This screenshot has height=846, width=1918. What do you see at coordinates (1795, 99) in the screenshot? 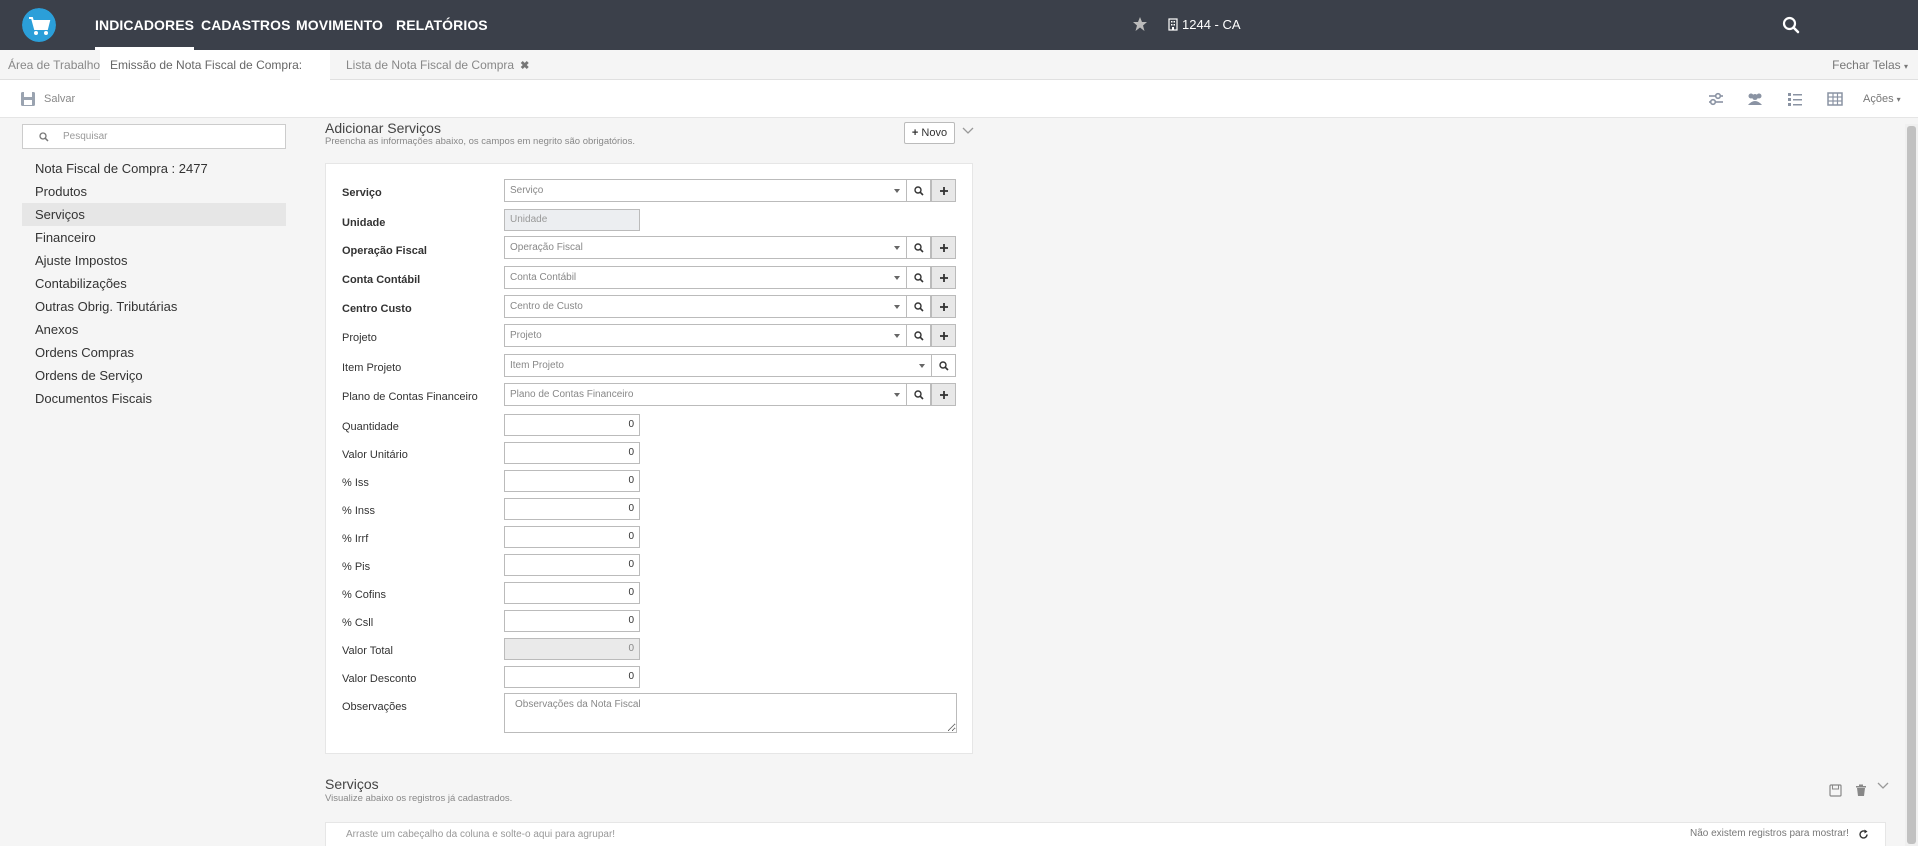
I see `list-icon` at bounding box center [1795, 99].